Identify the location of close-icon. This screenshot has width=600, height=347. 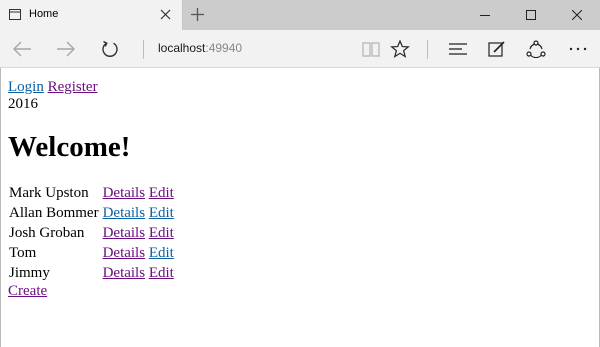
(577, 15).